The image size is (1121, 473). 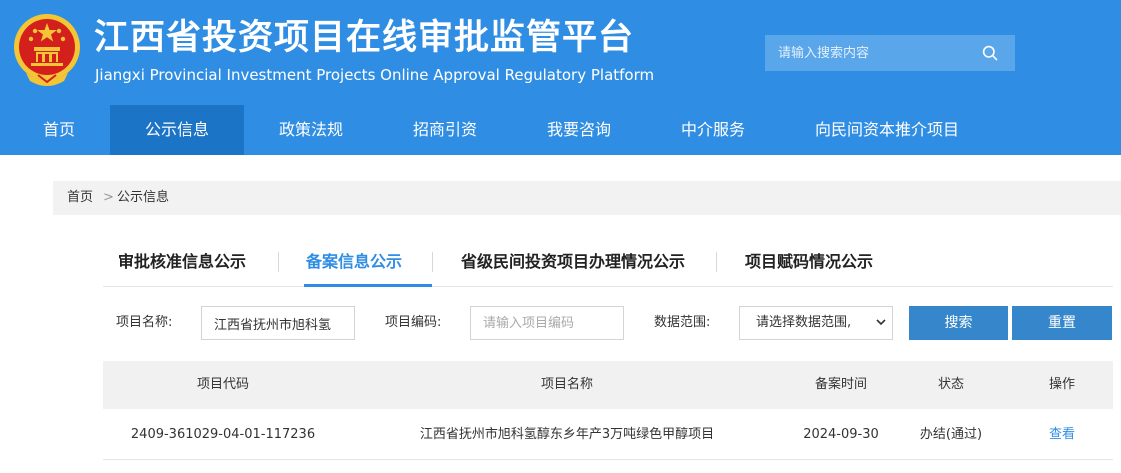 I want to click on column-header-date: 备案时间, so click(x=840, y=384).